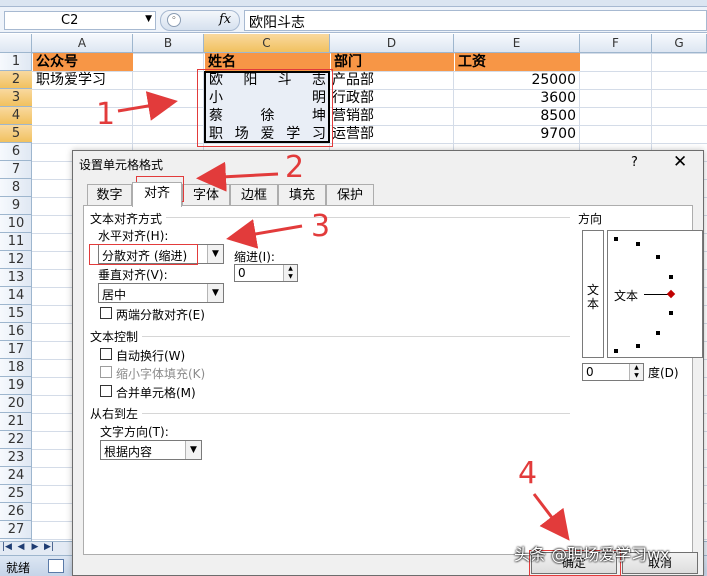  I want to click on degrees-label: 度(D), so click(663, 373).